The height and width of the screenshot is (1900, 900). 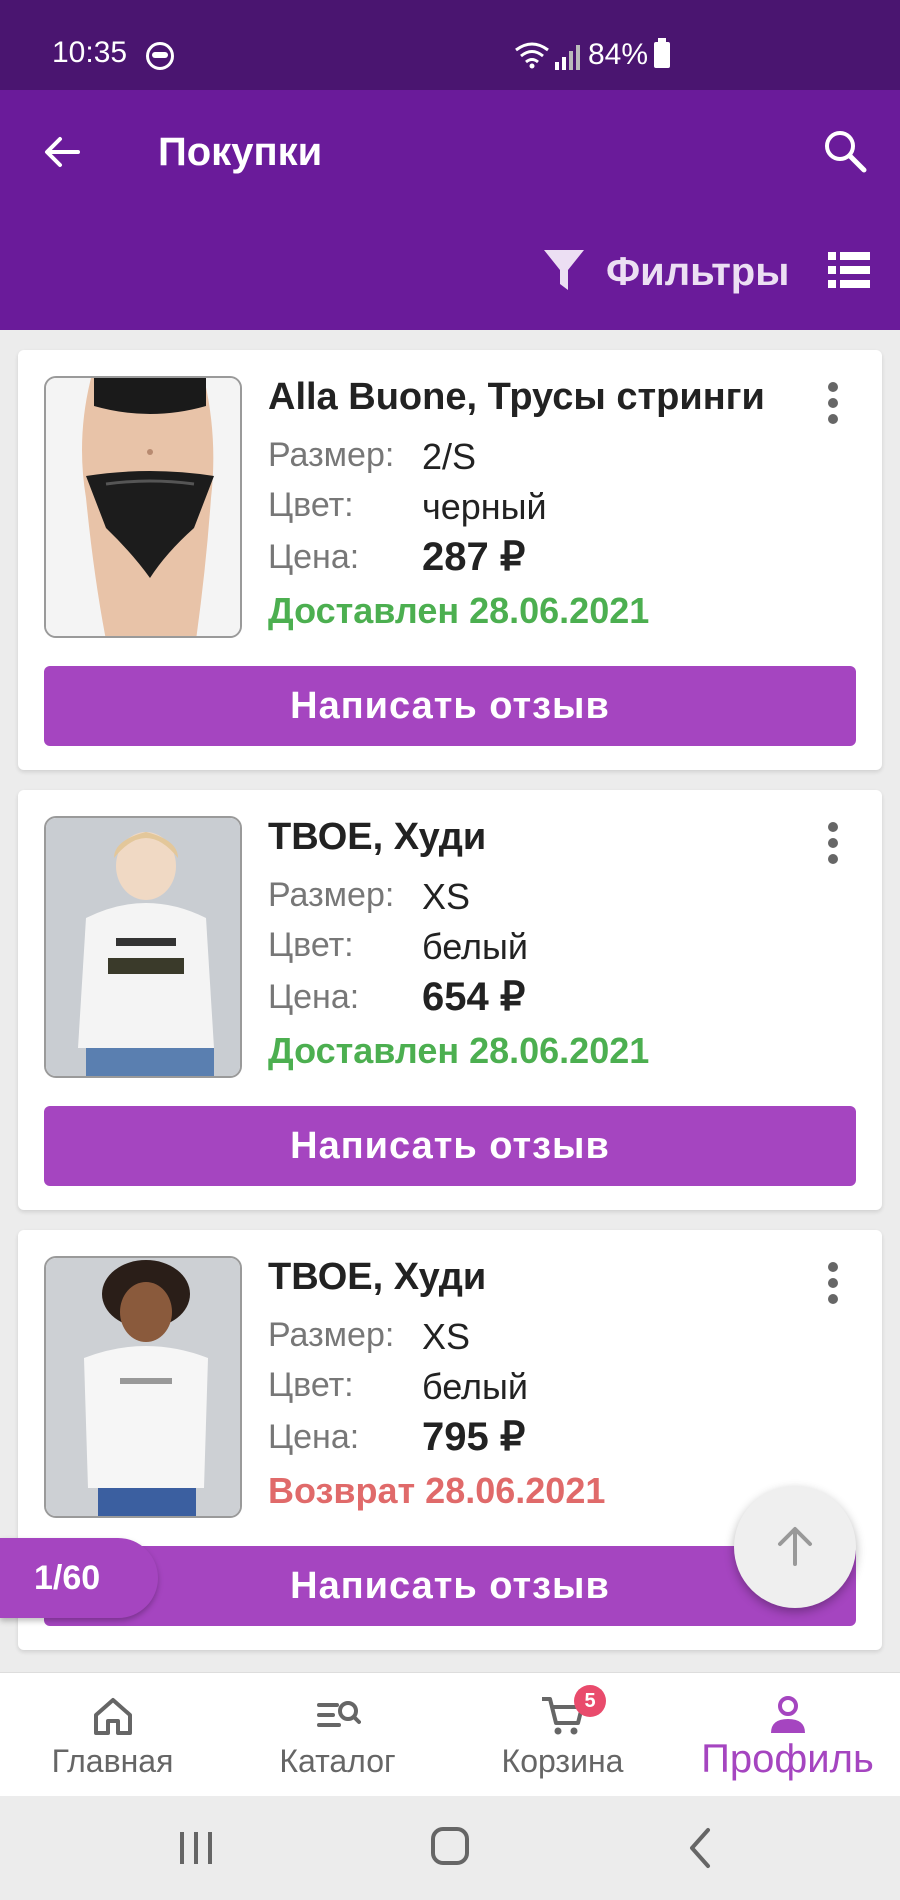 I want to click on home-icon, so click(x=112, y=1716).